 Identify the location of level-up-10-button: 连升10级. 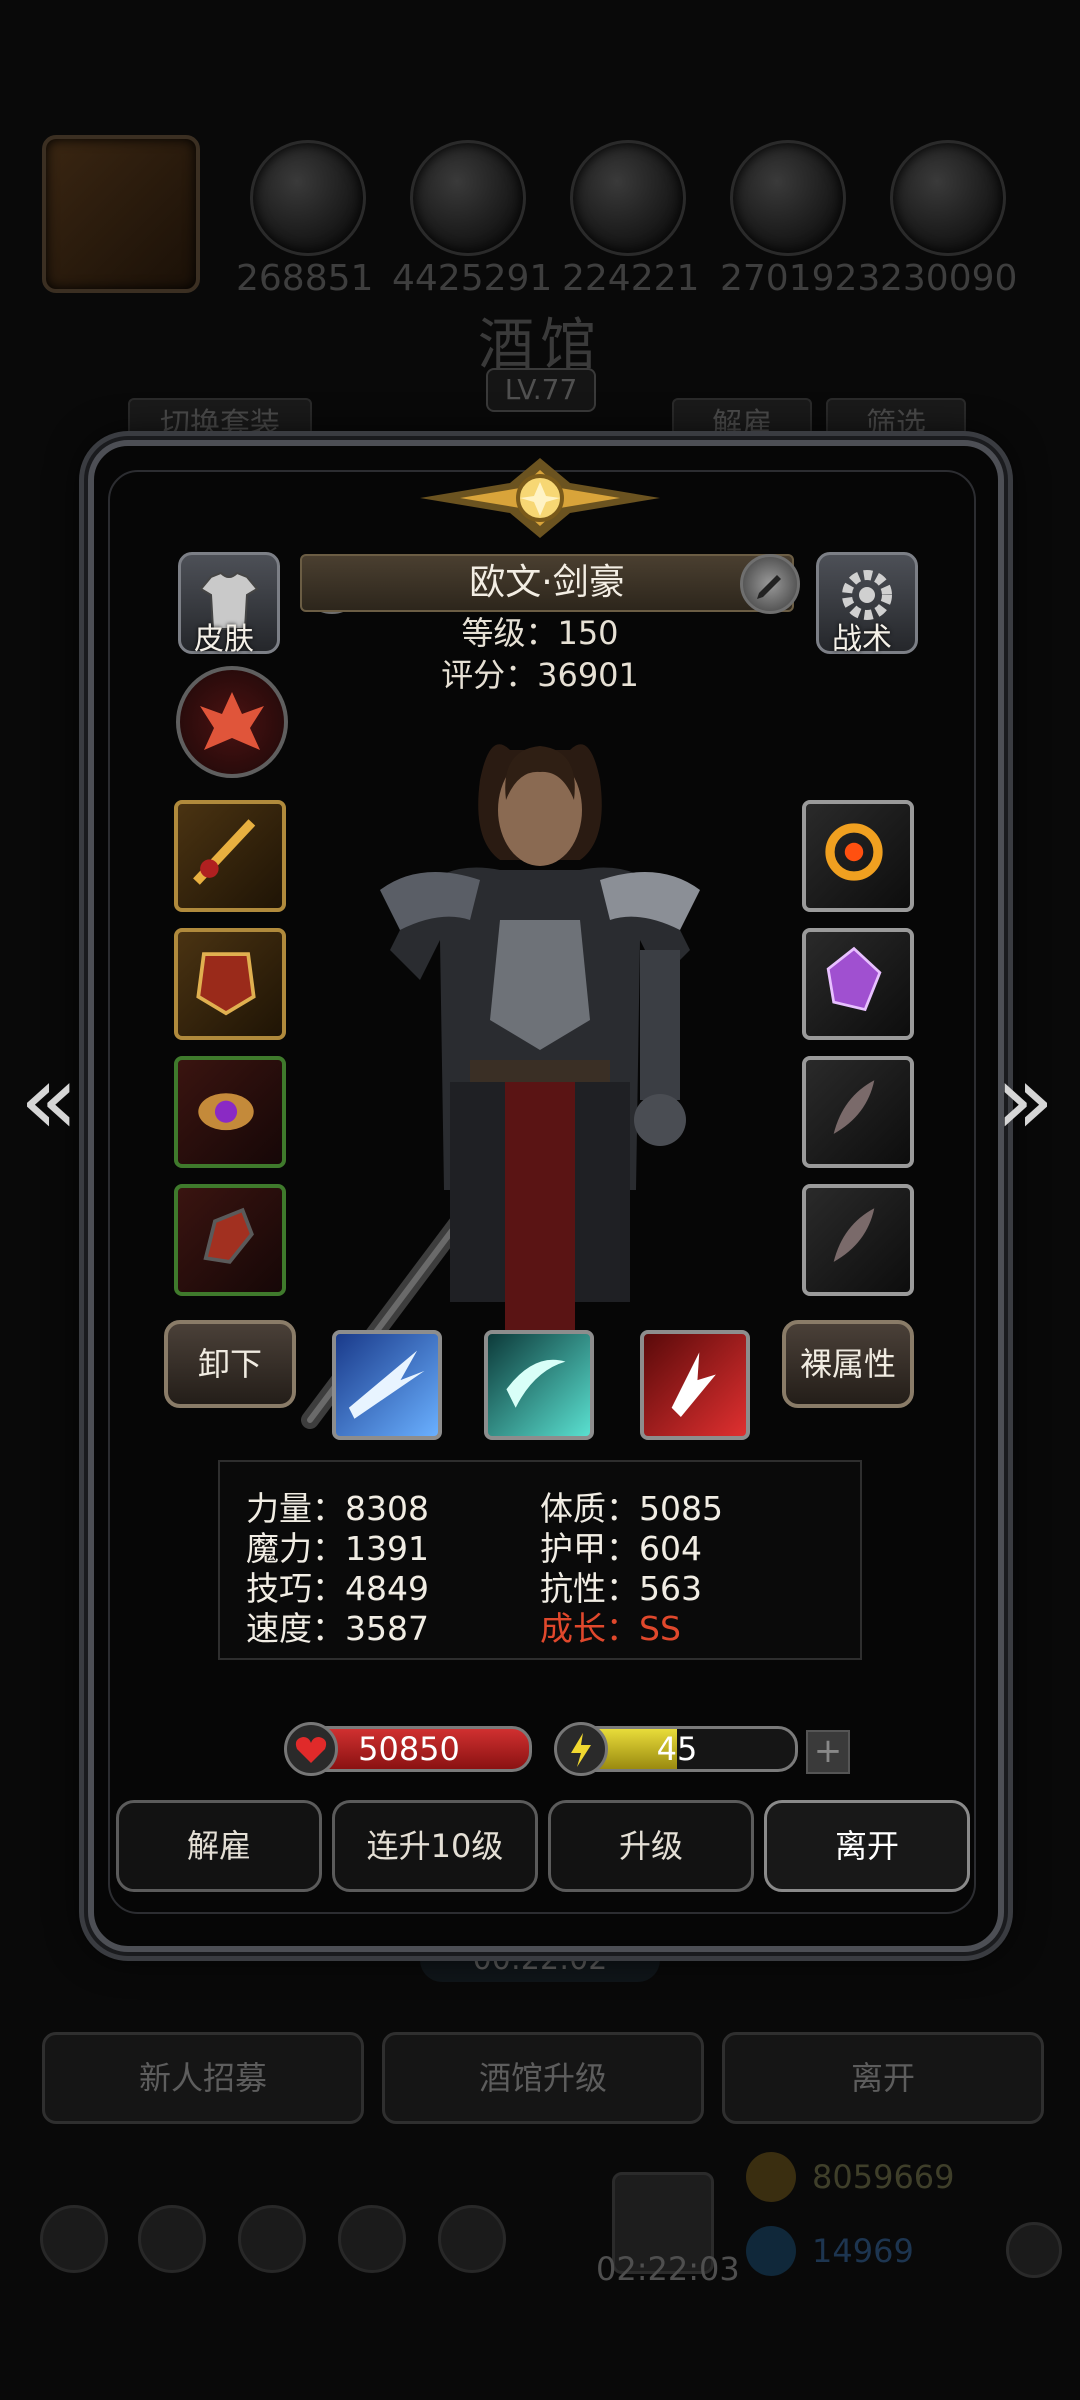
(435, 1846).